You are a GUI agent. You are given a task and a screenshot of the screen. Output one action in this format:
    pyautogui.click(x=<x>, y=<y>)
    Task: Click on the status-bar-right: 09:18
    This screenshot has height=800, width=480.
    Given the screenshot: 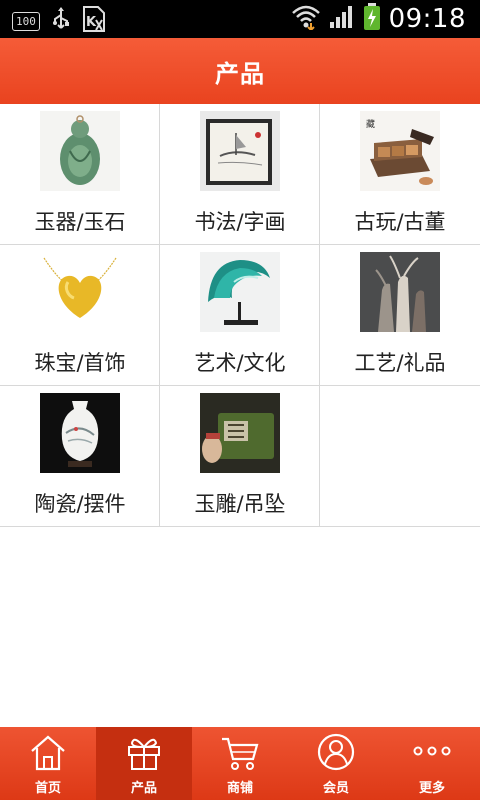 What is the action you would take?
    pyautogui.click(x=378, y=19)
    